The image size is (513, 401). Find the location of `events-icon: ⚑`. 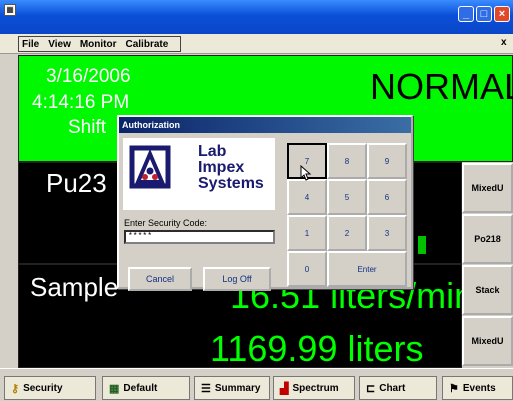

events-icon: ⚑ is located at coordinates (454, 388).